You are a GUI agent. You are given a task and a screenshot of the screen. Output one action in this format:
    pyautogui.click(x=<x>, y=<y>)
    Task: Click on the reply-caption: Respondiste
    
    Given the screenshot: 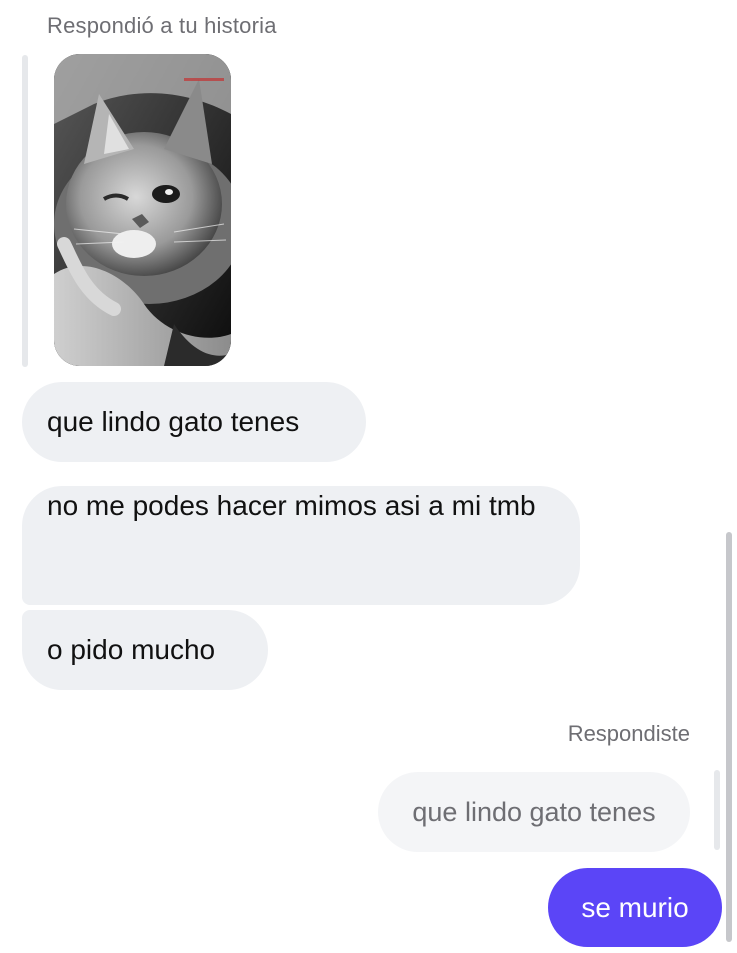 What is the action you would take?
    pyautogui.click(x=628, y=733)
    